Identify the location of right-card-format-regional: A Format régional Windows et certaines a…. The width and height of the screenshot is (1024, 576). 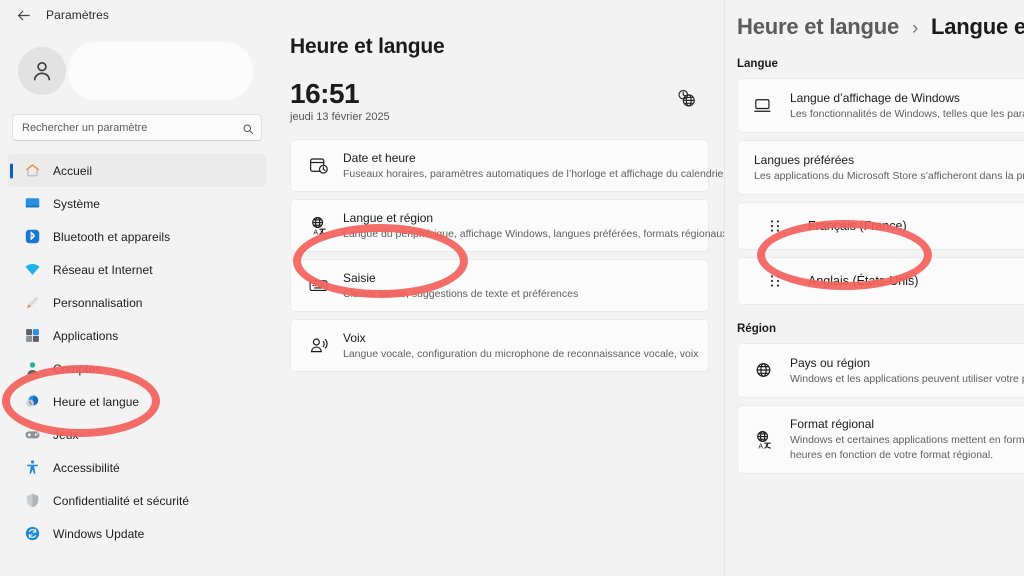
(880, 439).